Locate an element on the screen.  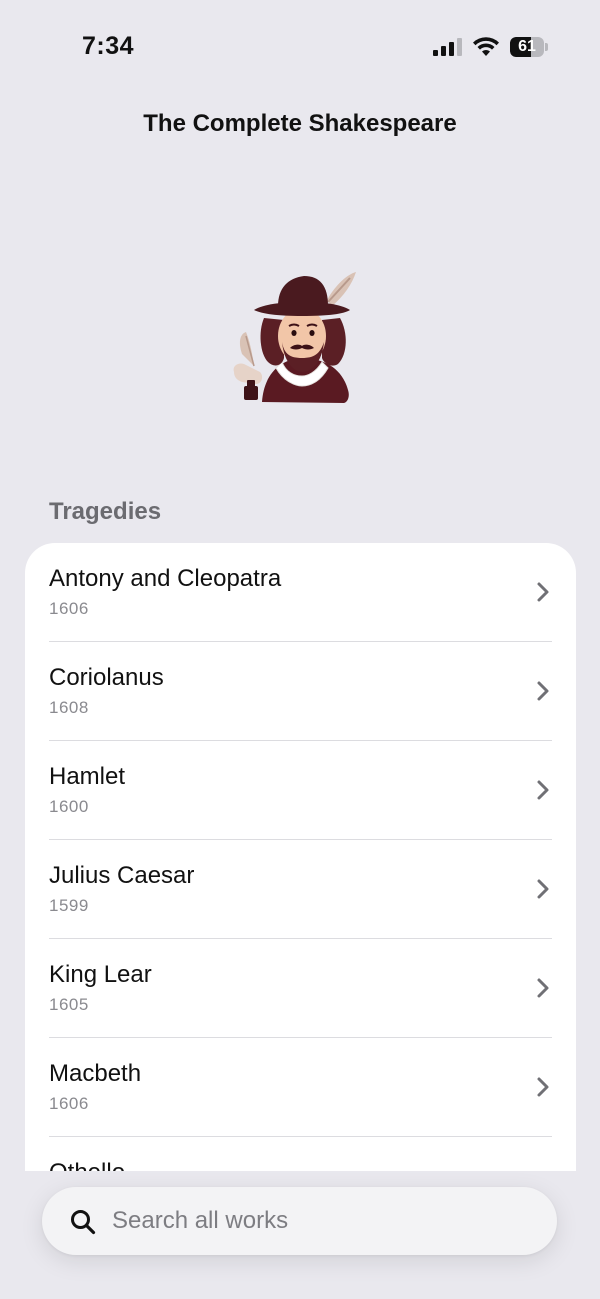
search-input is located at coordinates (322, 1221).